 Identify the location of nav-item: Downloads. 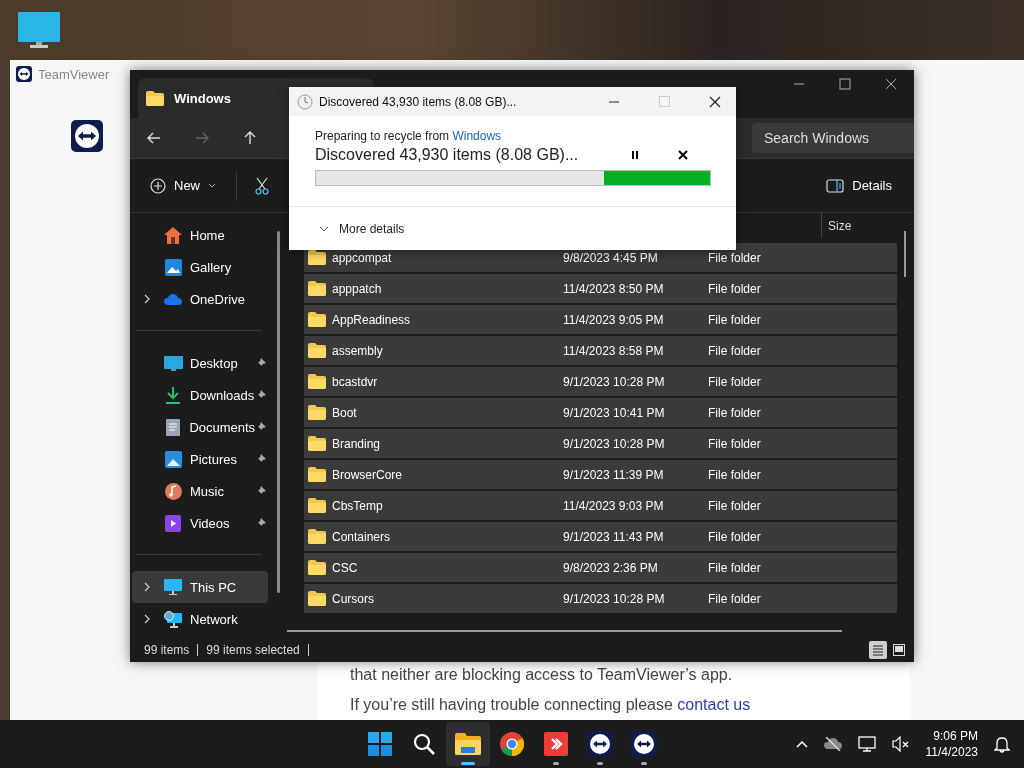
(200, 395).